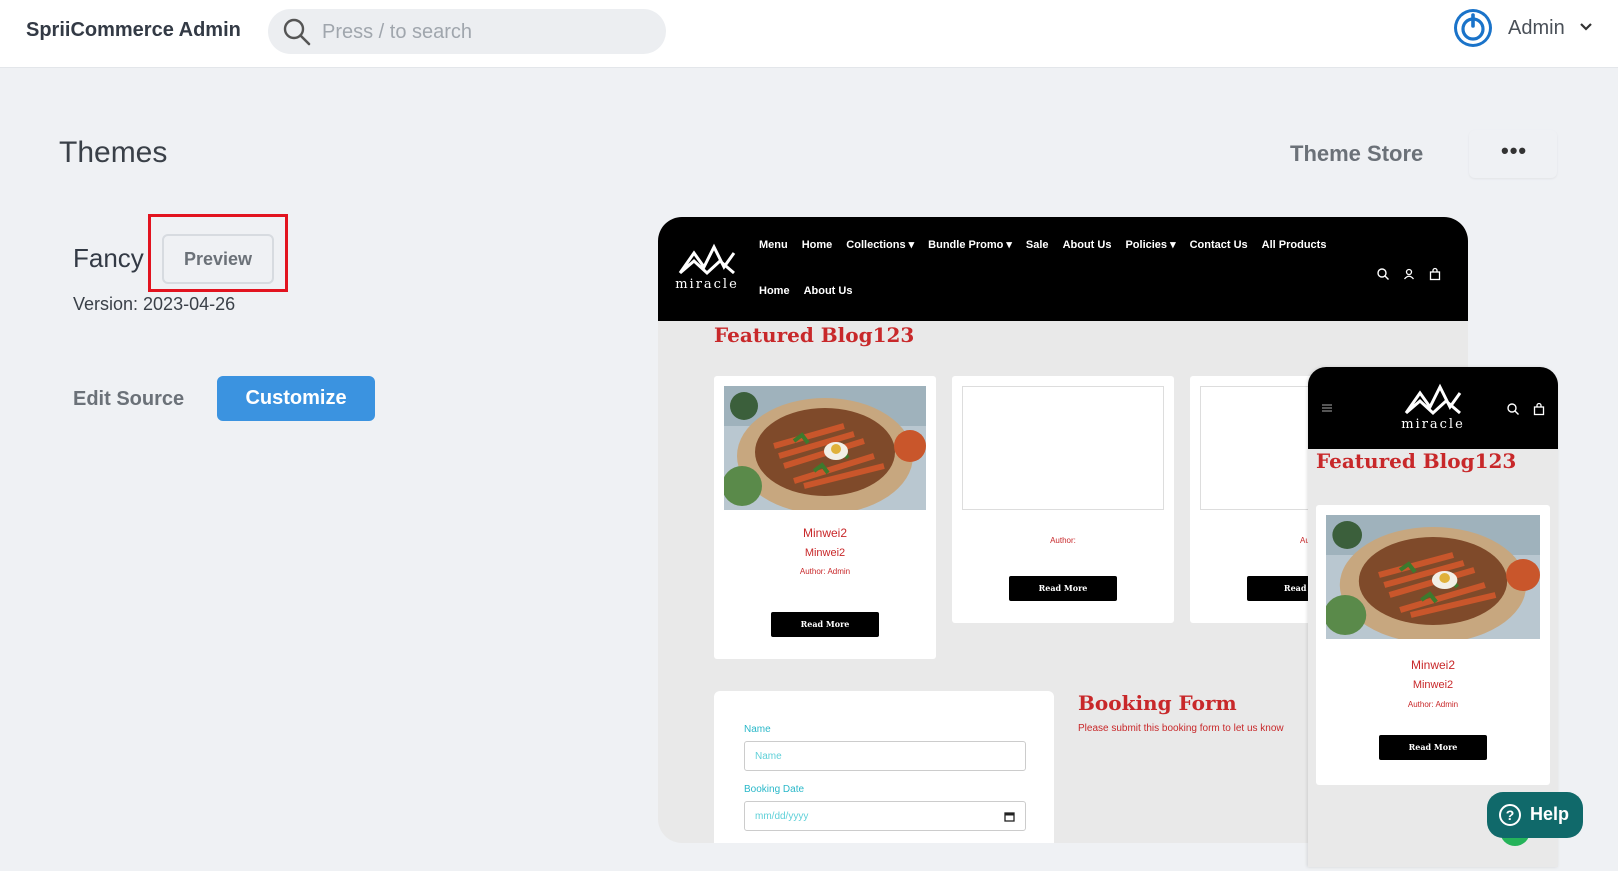 This screenshot has width=1618, height=871. What do you see at coordinates (296, 398) in the screenshot?
I see `customize-button: Customize` at bounding box center [296, 398].